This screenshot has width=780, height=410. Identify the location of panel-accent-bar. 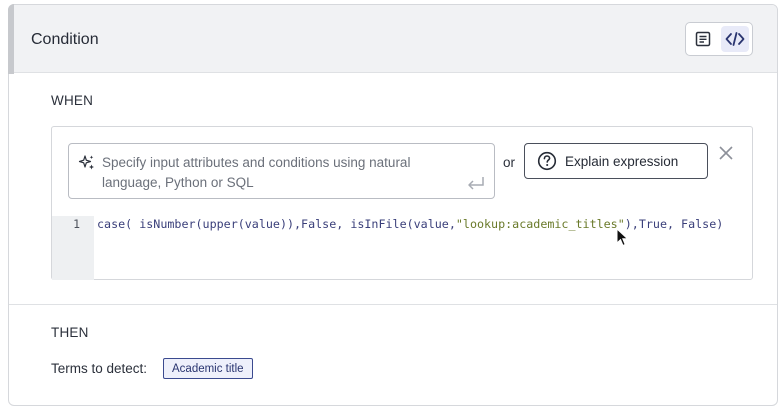
(11, 39).